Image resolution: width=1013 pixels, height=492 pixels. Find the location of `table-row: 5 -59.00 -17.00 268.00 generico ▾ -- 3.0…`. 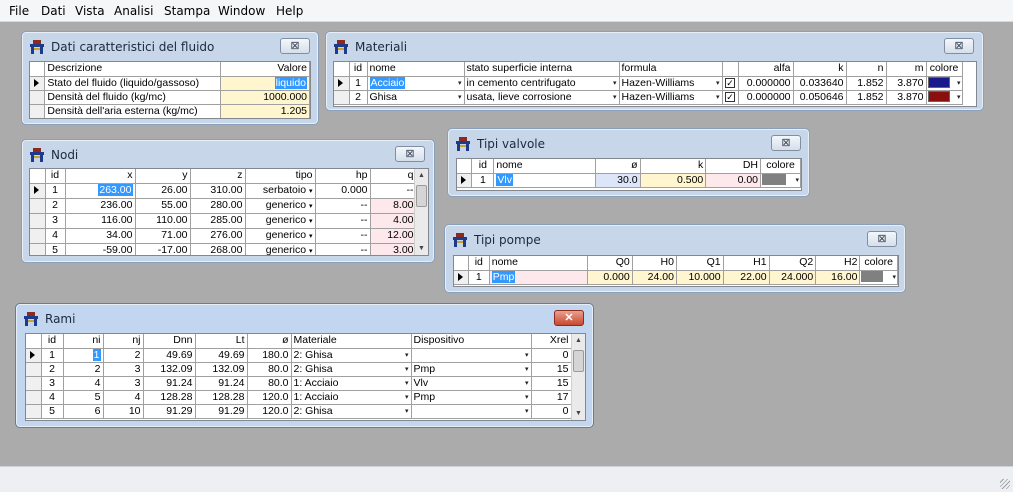

table-row: 5 -59.00 -17.00 268.00 generico ▾ -- 3.0… is located at coordinates (223, 249).